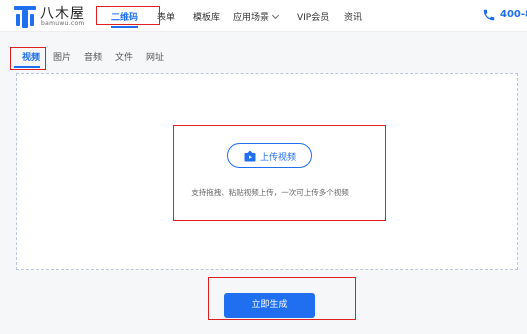 The height and width of the screenshot is (334, 527). Describe the element at coordinates (278, 158) in the screenshot. I see `upload-video-label: 上传视频` at that location.